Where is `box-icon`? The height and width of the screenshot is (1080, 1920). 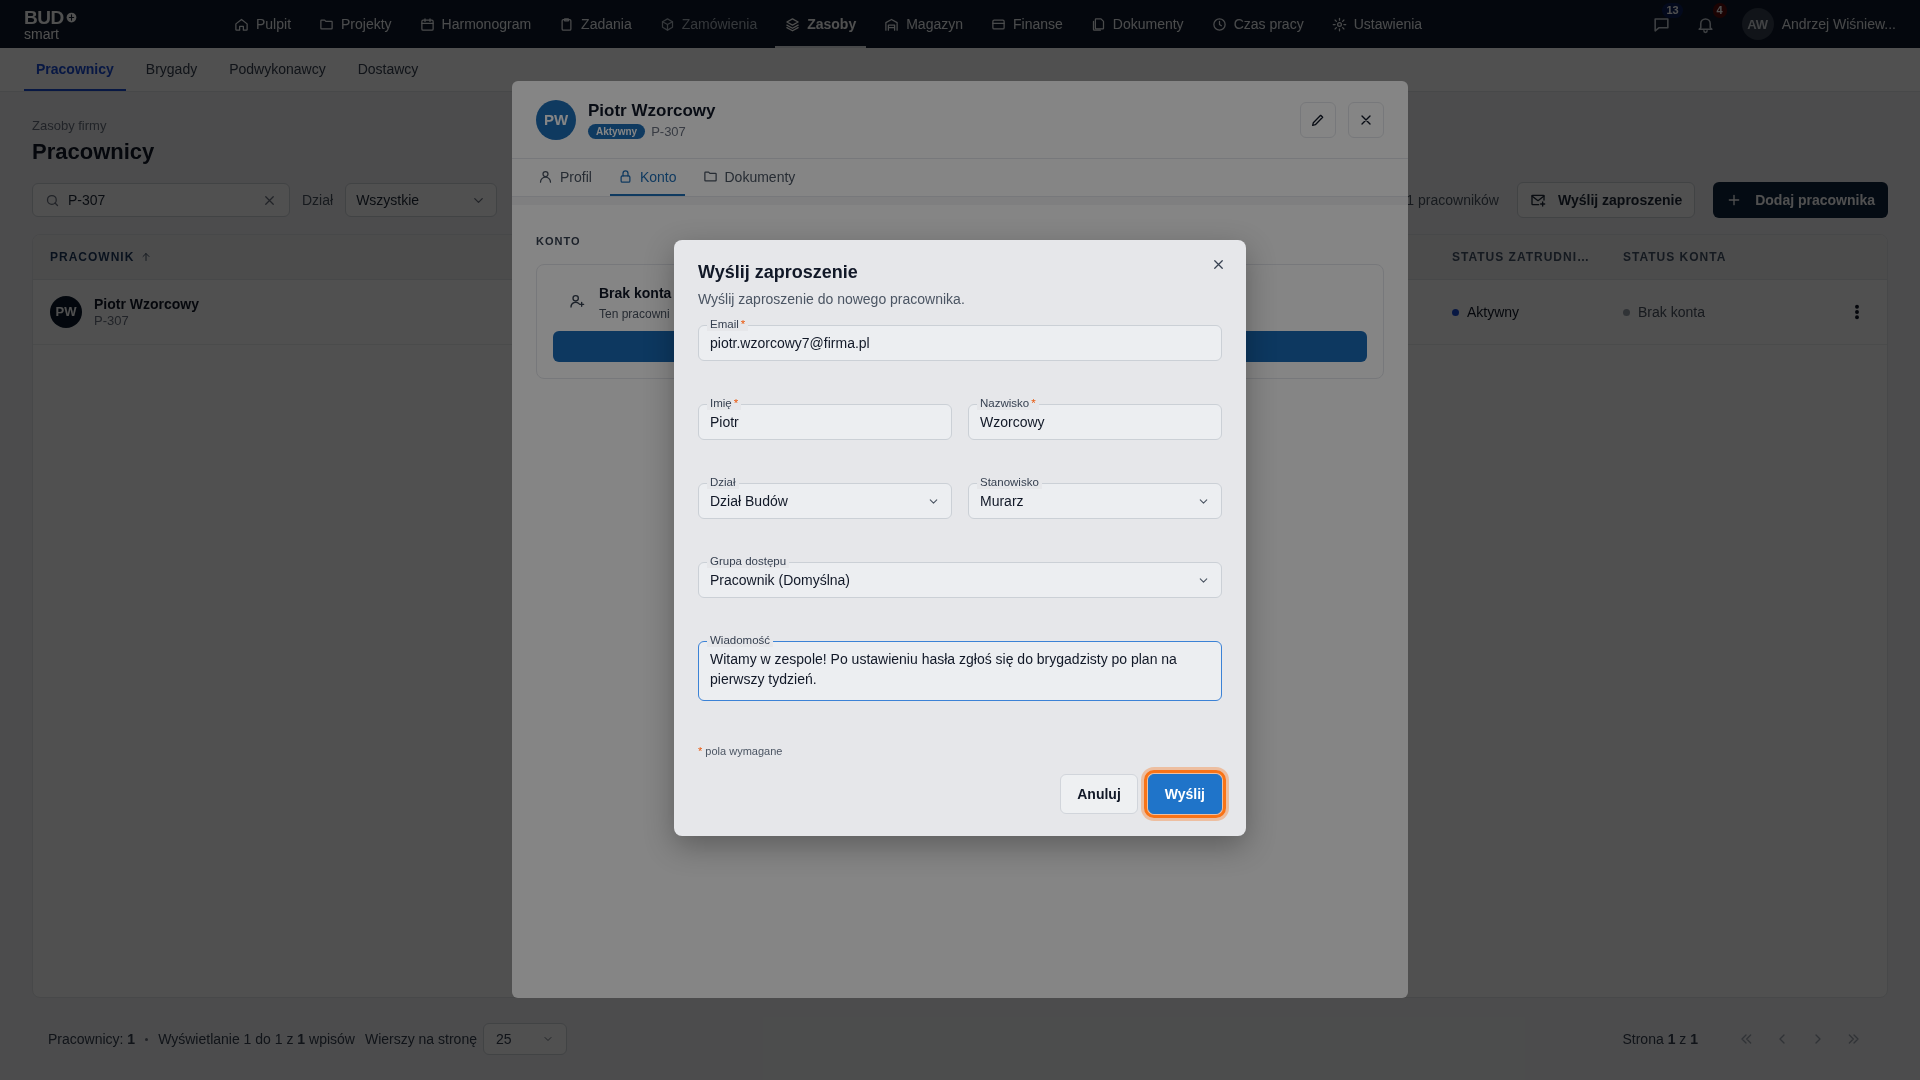
box-icon is located at coordinates (667, 24).